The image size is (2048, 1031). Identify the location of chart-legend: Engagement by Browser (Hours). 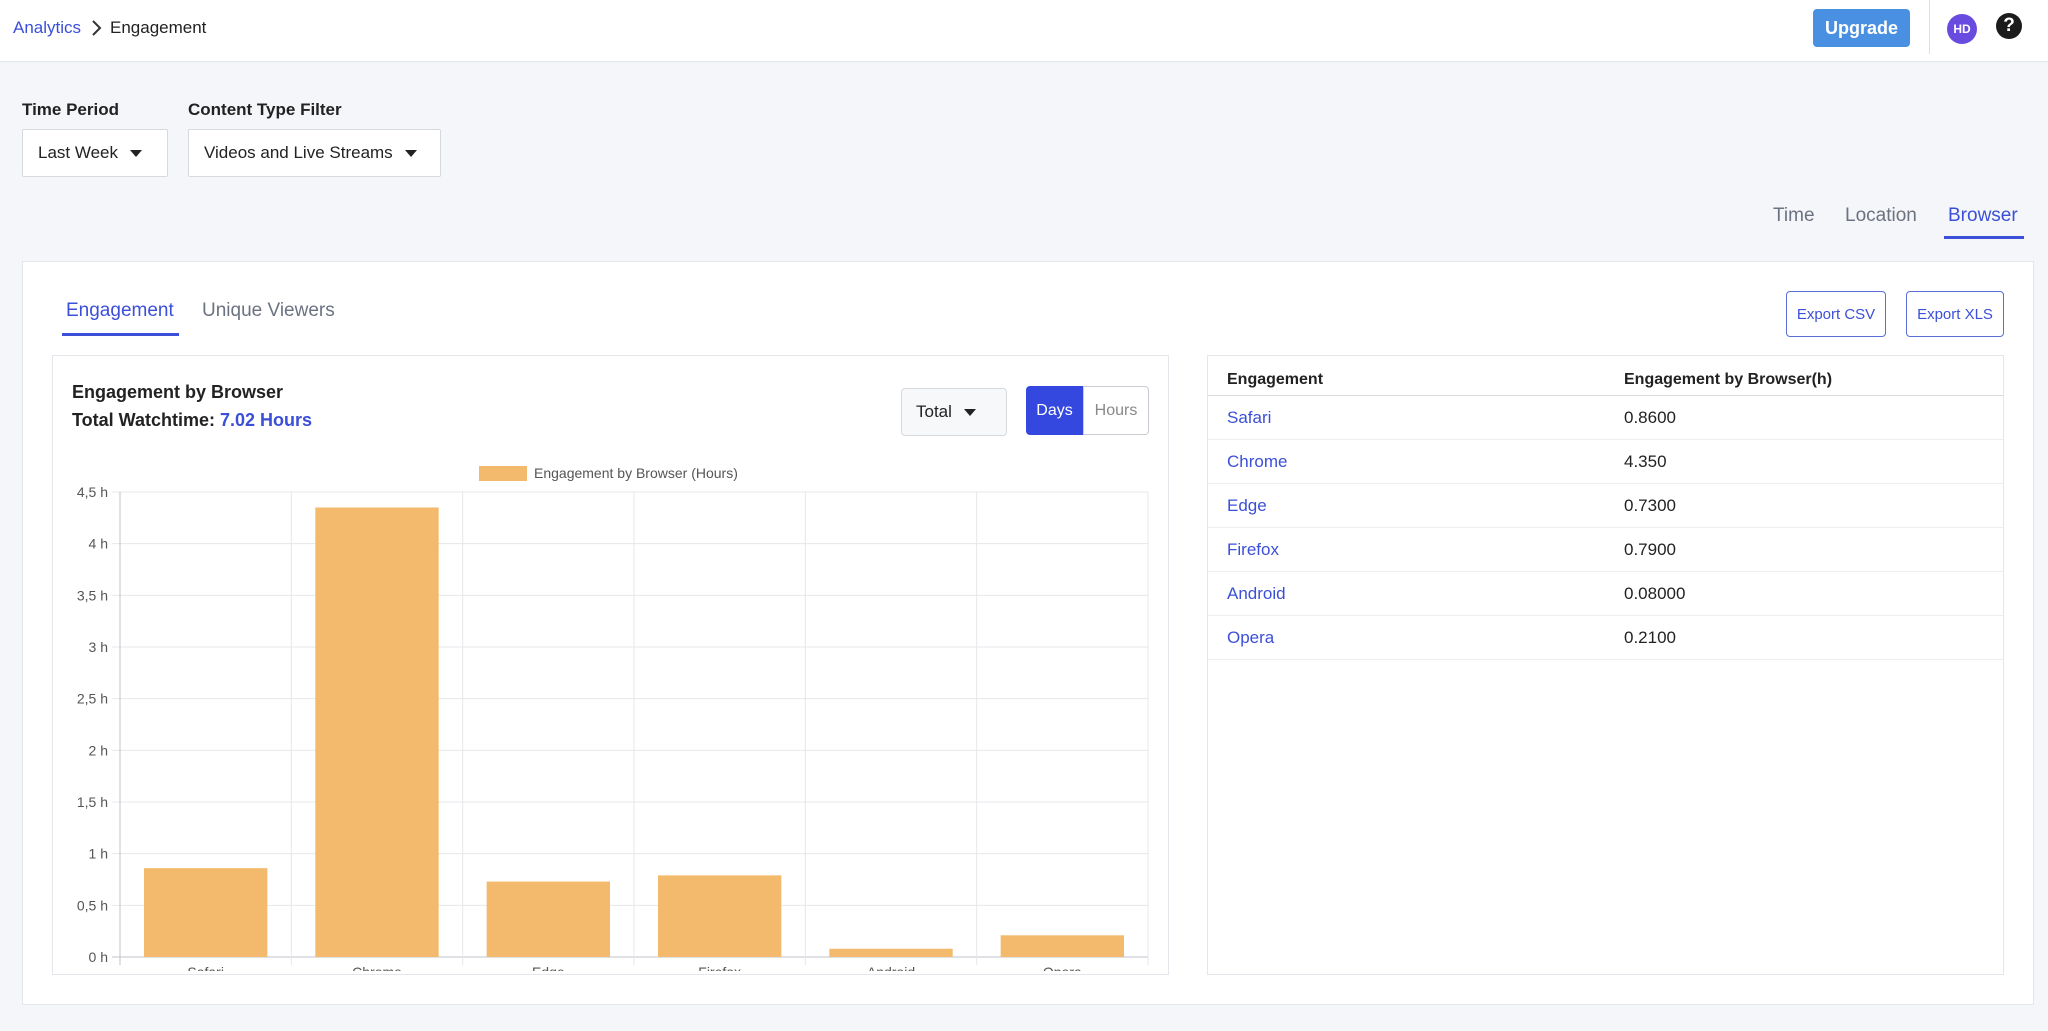
(608, 473).